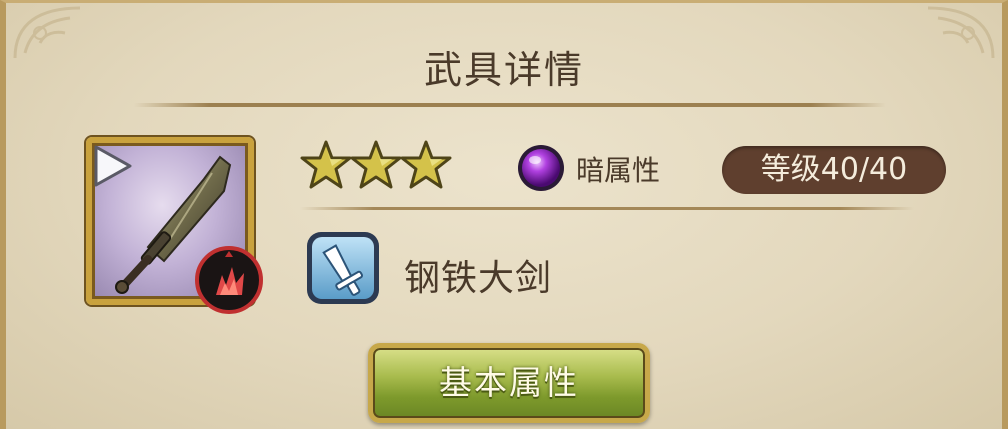 This screenshot has width=1008, height=429. What do you see at coordinates (510, 105) in the screenshot?
I see `title-divider` at bounding box center [510, 105].